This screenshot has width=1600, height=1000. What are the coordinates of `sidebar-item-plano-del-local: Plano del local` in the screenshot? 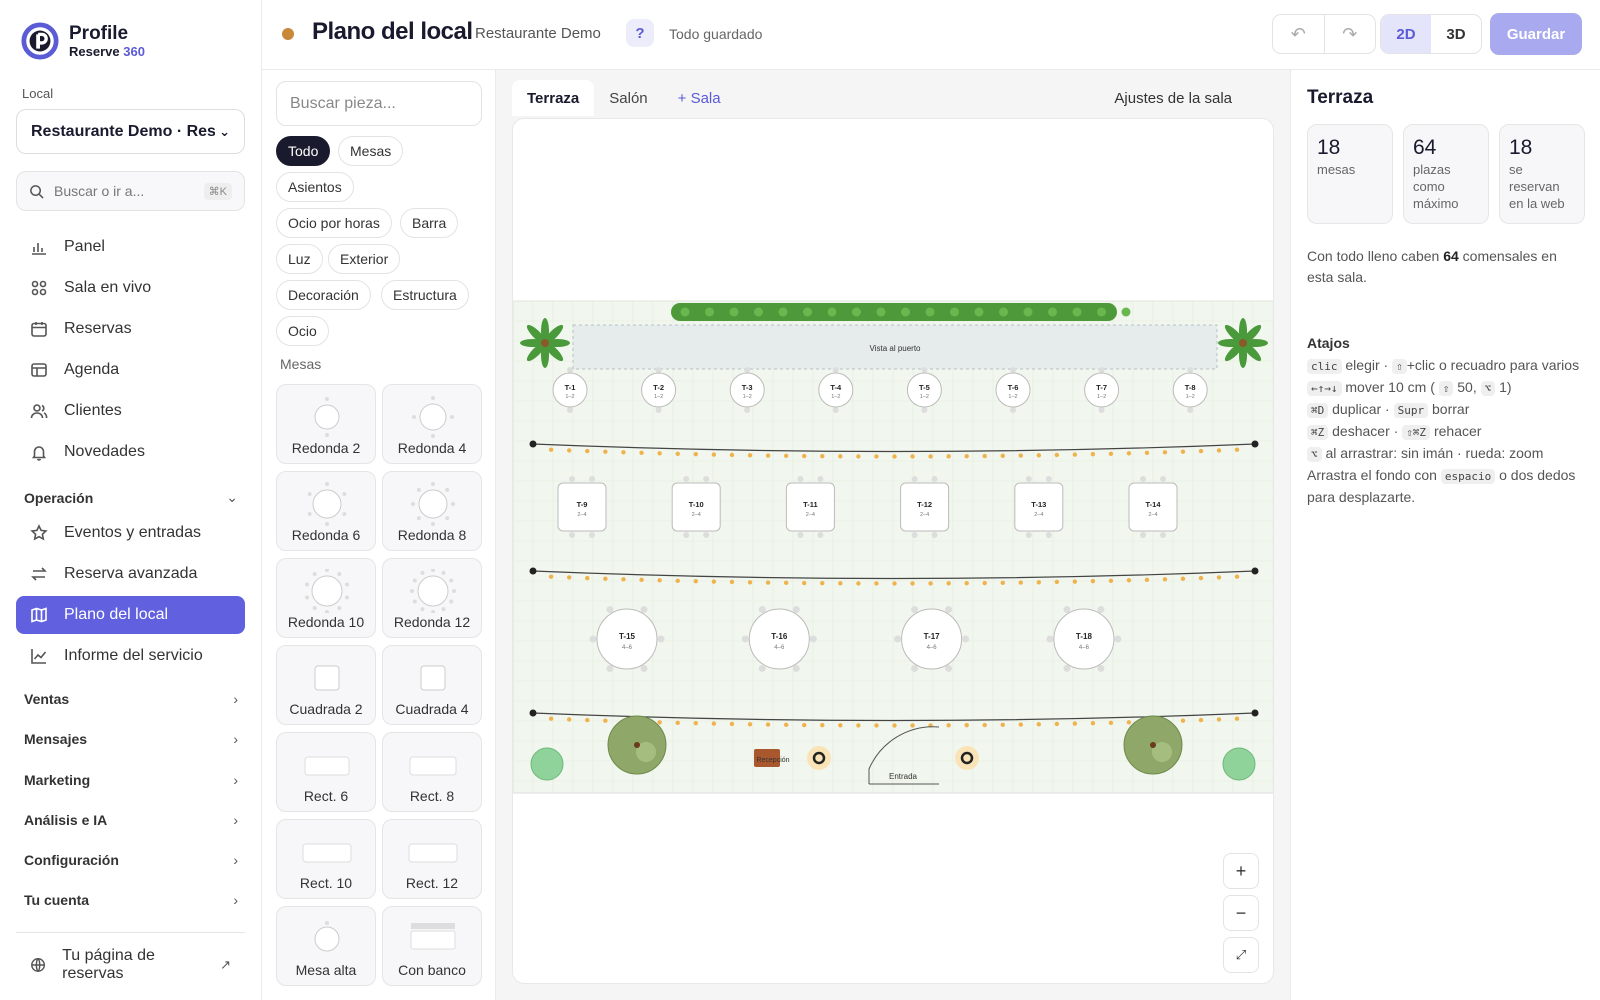 It's located at (130, 615).